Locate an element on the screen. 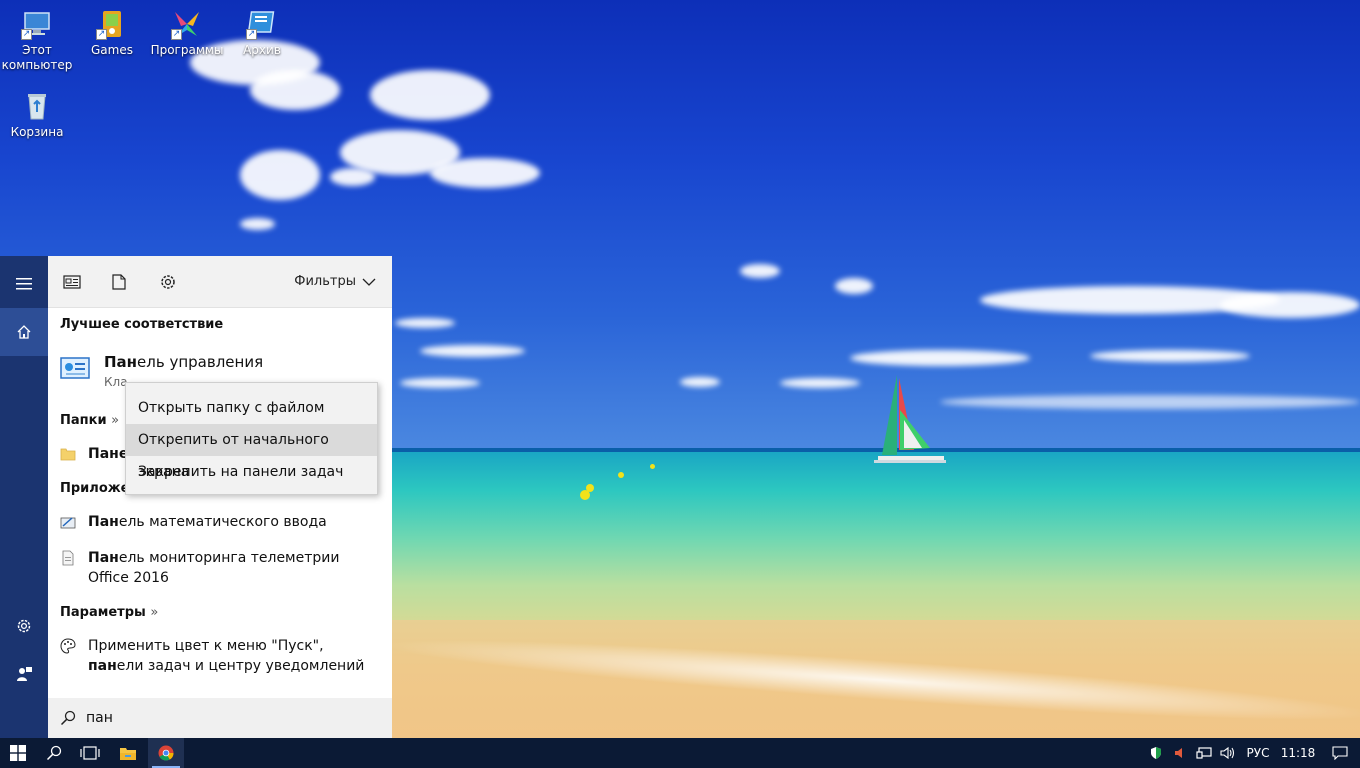 This screenshot has width=1360, height=768. language-indicator: РУС is located at coordinates (1258, 753).